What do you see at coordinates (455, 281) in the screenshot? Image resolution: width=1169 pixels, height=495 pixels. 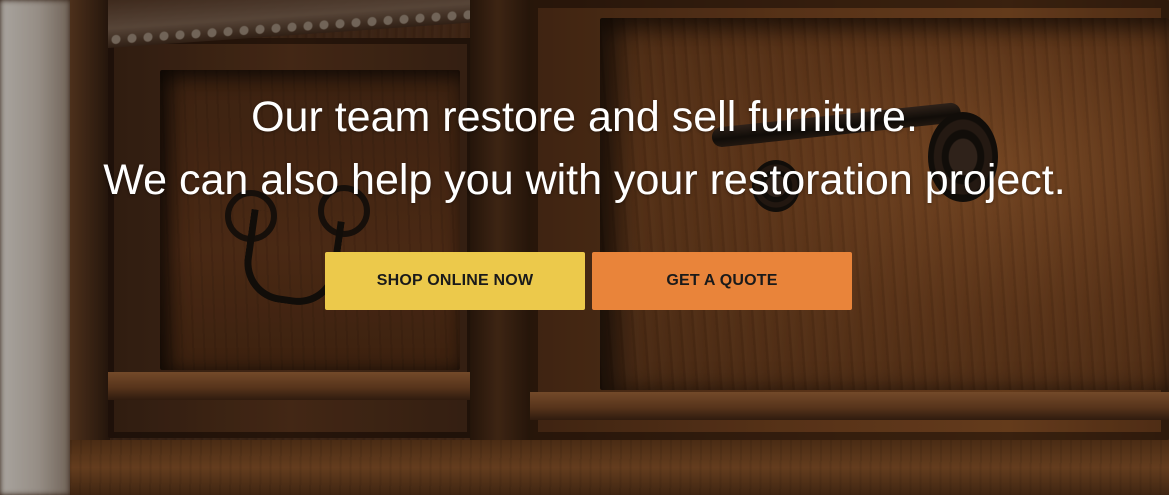 I see `shop-online-button: SHOP ONLINE NOW` at bounding box center [455, 281].